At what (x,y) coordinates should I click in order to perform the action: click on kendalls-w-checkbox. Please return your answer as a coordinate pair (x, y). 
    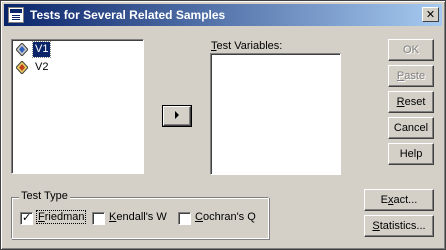
    Looking at the image, I should click on (98, 218).